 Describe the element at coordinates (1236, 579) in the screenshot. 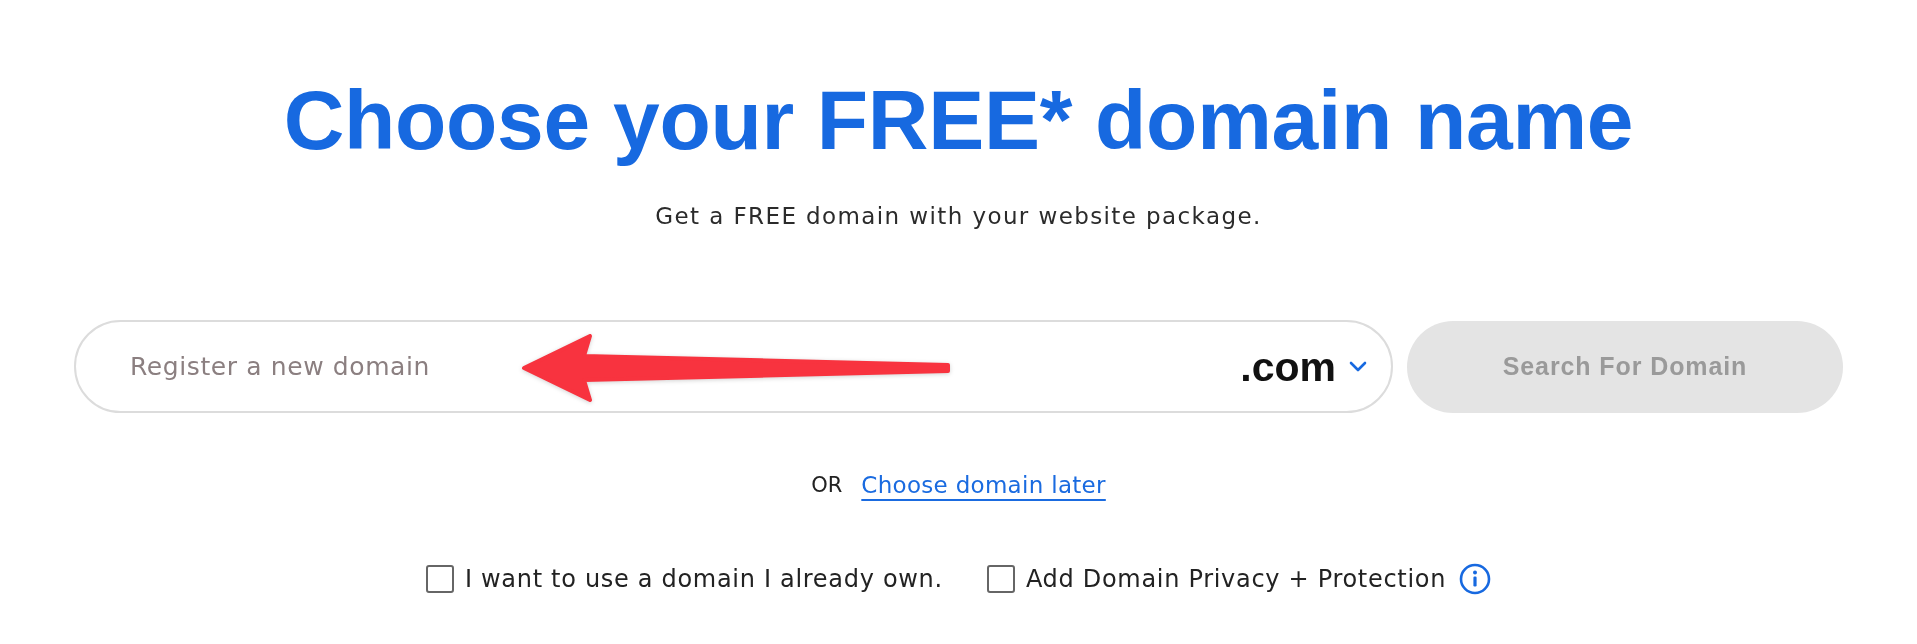

I see `checkbox-label: Add Domain Privacy + Protection` at that location.